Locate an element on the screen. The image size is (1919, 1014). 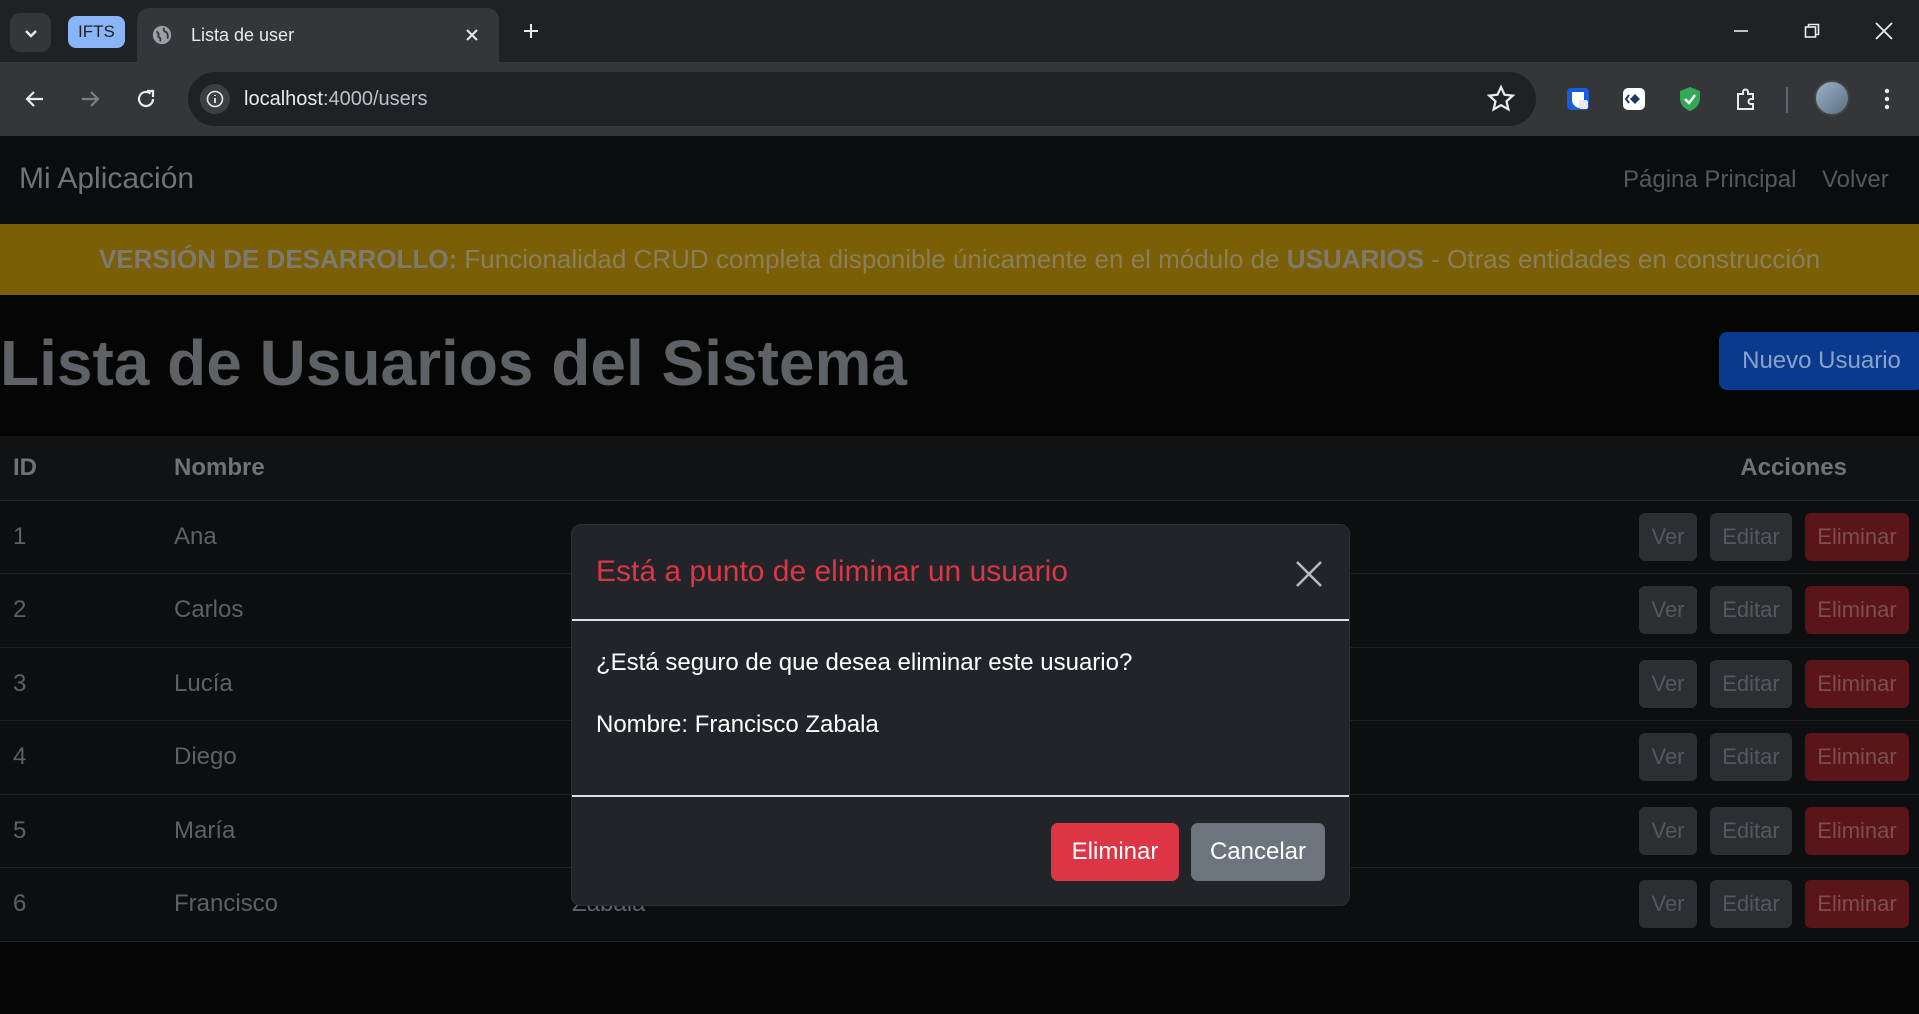
modal-title: Está a punto de eliminar un usuario is located at coordinates (832, 571).